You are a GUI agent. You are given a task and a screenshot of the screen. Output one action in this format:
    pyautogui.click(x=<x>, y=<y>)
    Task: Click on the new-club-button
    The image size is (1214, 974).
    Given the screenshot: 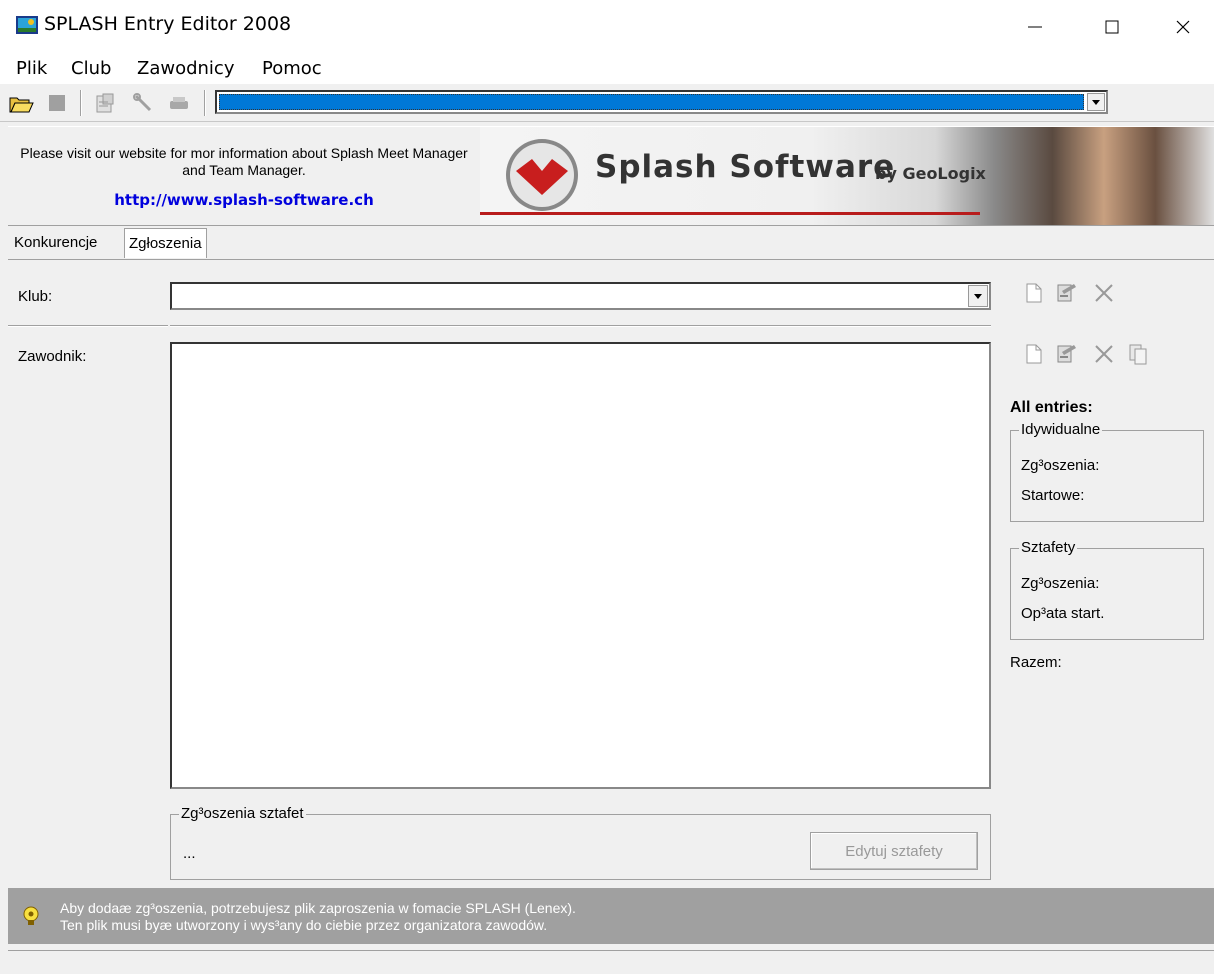 What is the action you would take?
    pyautogui.click(x=1034, y=293)
    